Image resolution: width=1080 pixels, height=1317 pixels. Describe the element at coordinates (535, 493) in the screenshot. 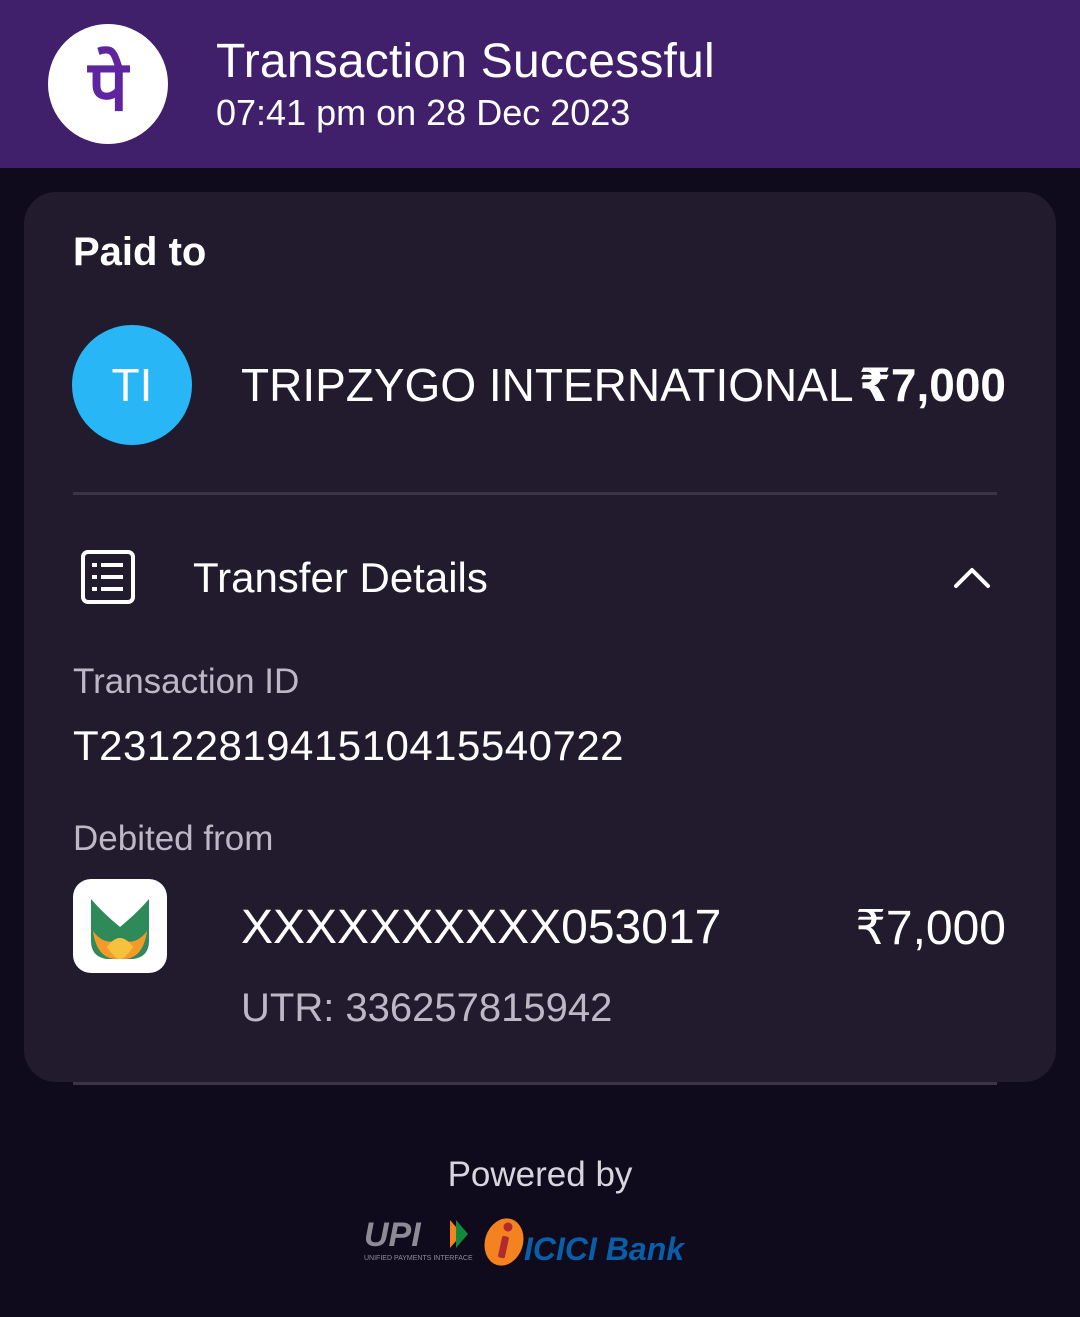

I see `section-divider` at that location.